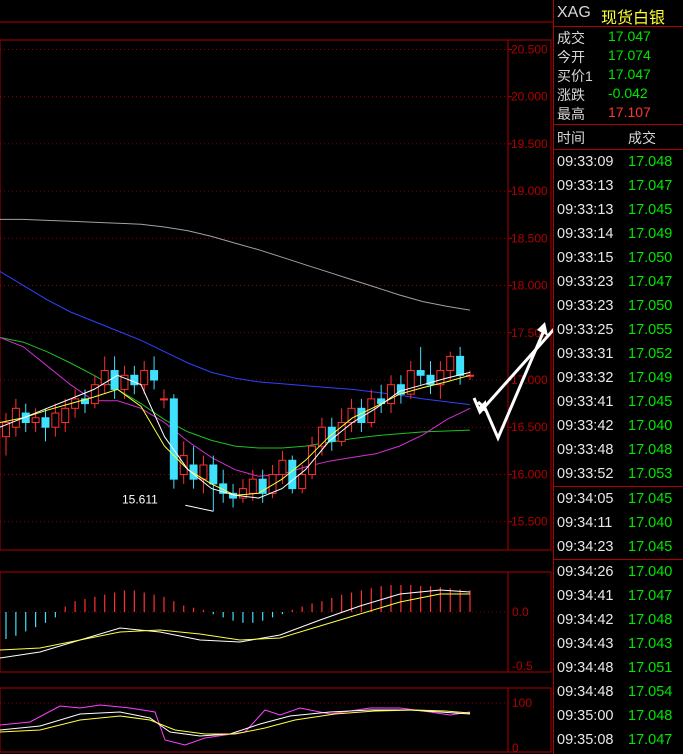 The image size is (683, 754). I want to click on quote-row-last: 成交 17.047, so click(618, 36).